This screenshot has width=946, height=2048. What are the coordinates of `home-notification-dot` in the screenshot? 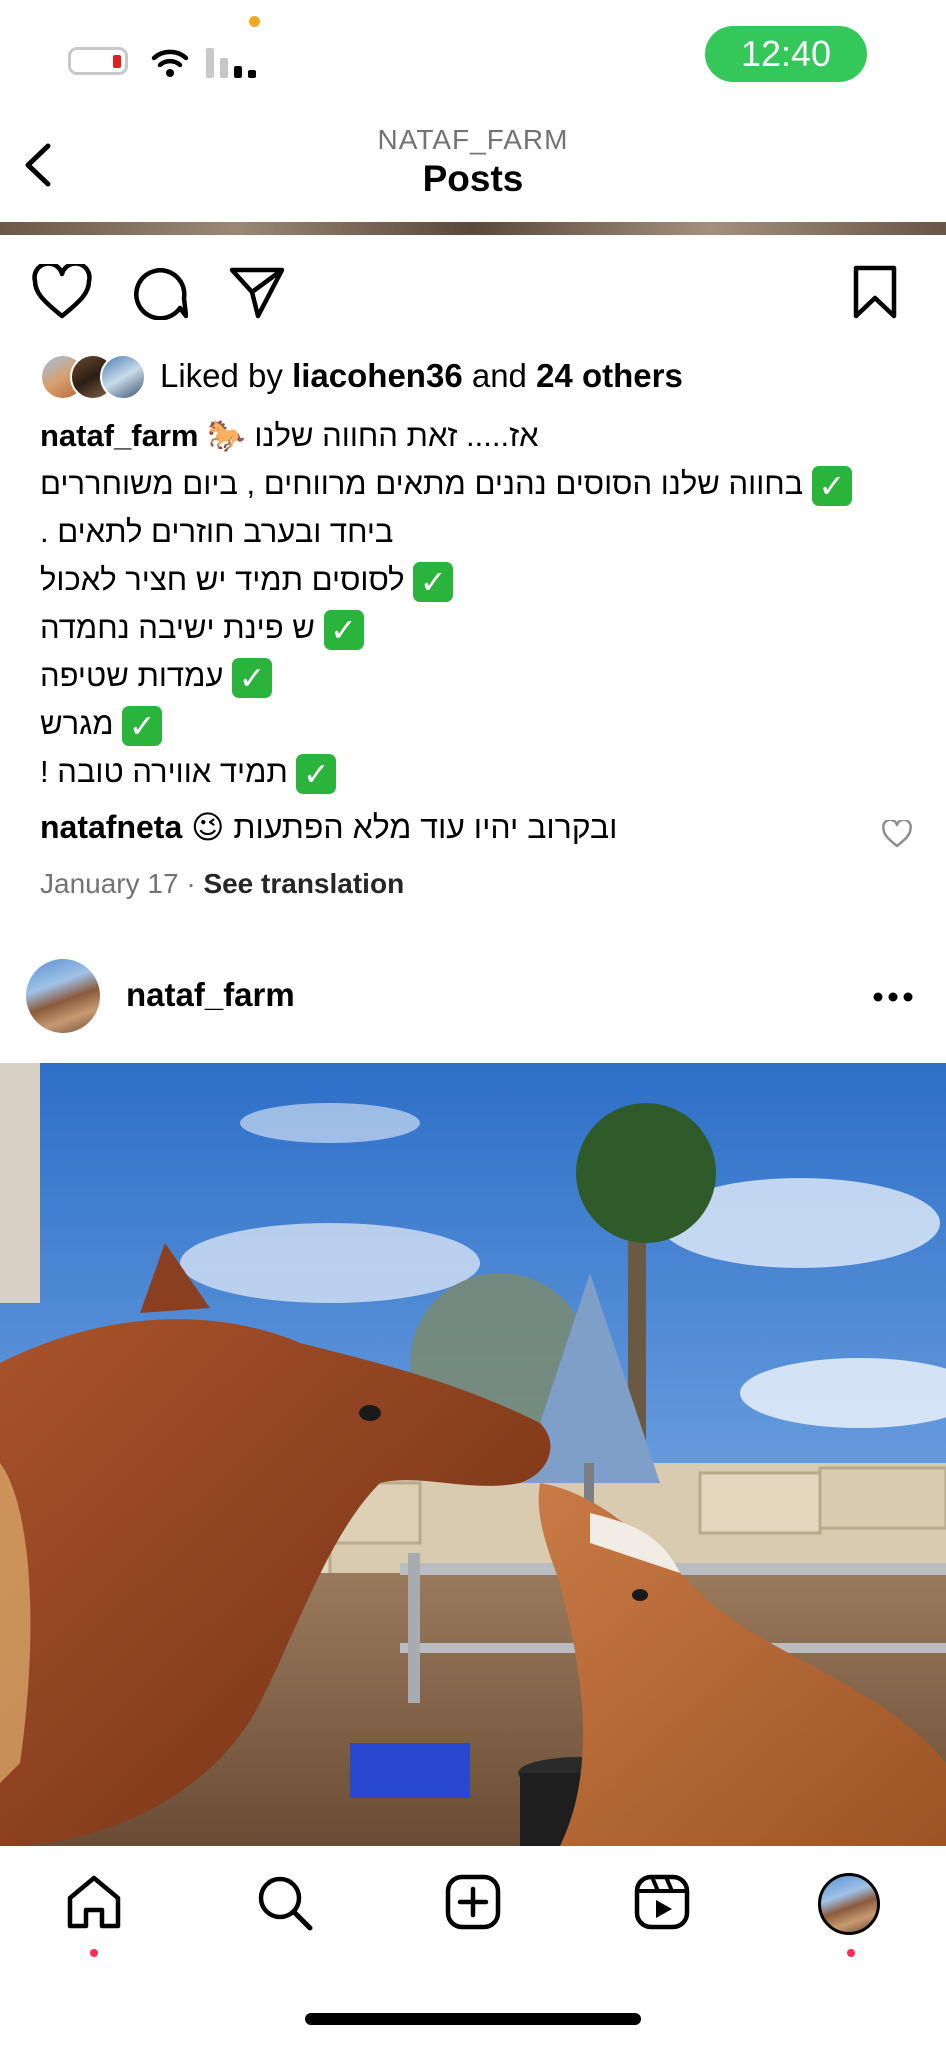 It's located at (94, 1953).